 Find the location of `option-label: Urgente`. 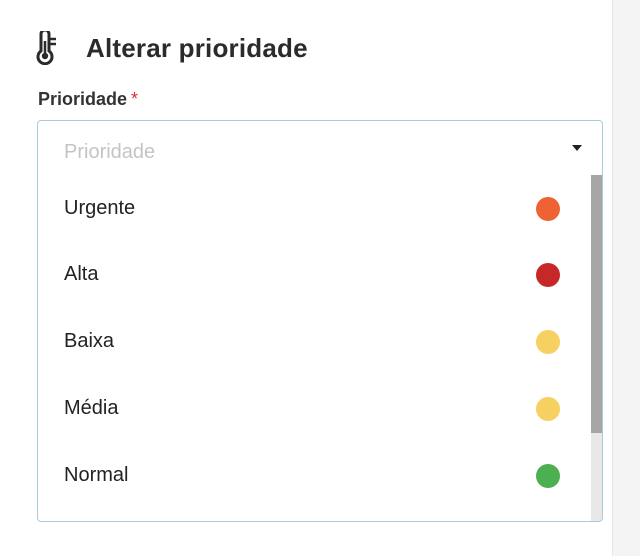

option-label: Urgente is located at coordinates (100, 208).